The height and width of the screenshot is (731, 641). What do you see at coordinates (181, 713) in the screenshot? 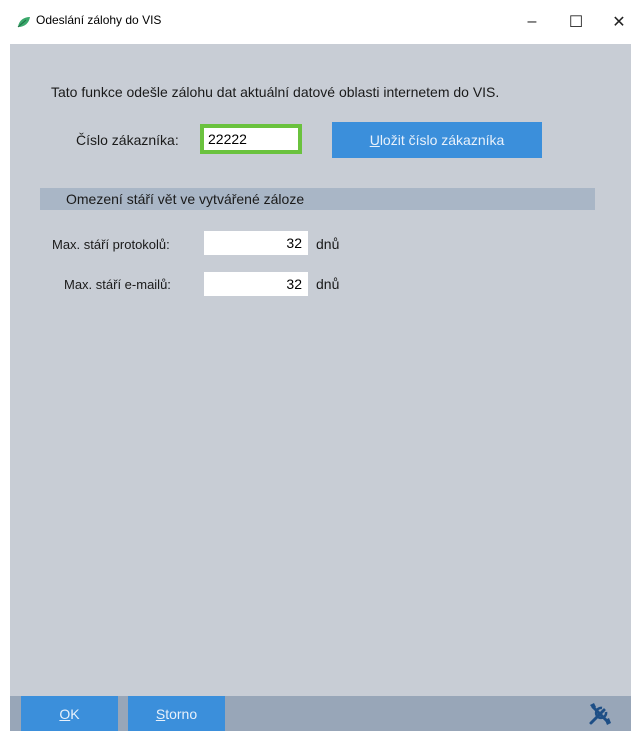
I see `cancel-button-label: torno` at bounding box center [181, 713].